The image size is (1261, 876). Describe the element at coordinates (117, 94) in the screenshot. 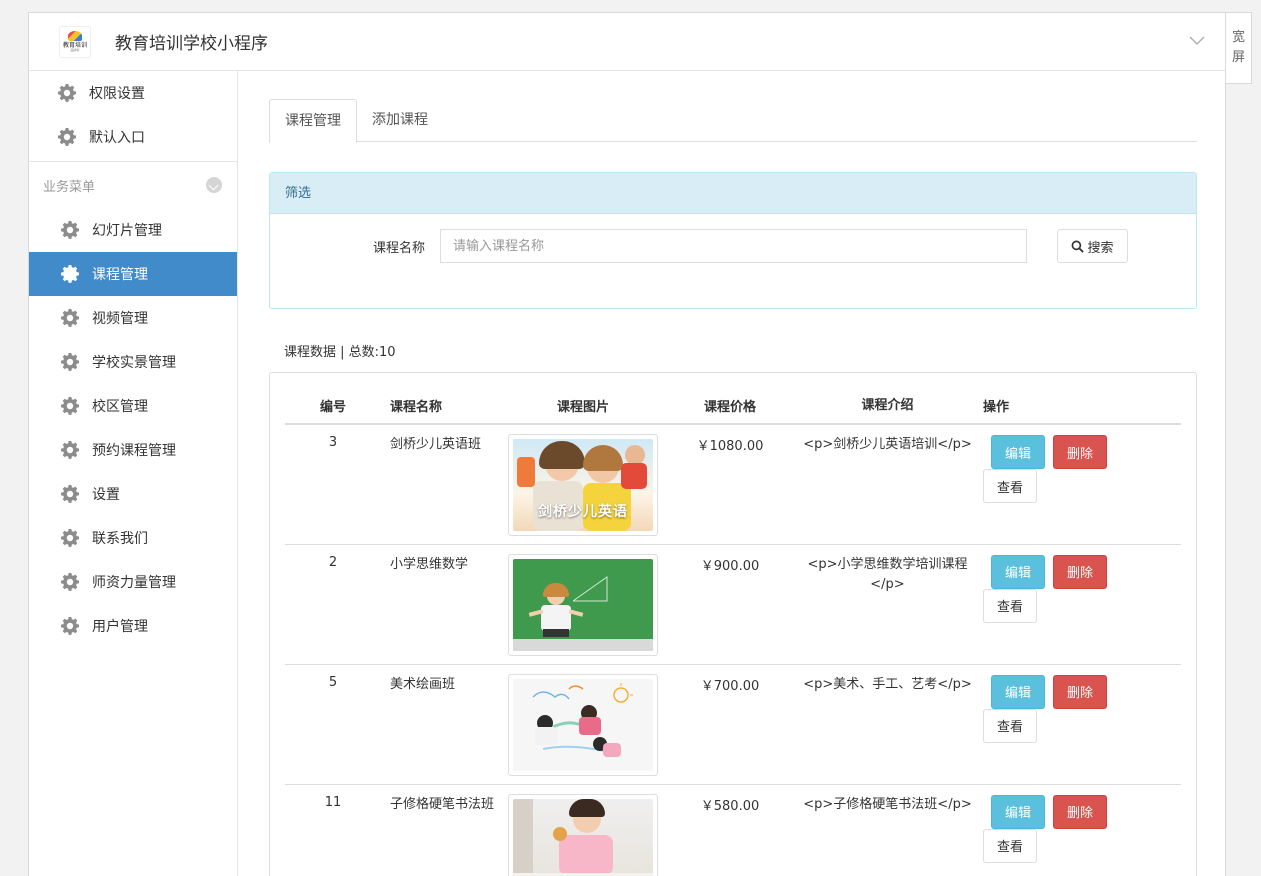

I see `sidebar-item-label: 权限设置` at that location.